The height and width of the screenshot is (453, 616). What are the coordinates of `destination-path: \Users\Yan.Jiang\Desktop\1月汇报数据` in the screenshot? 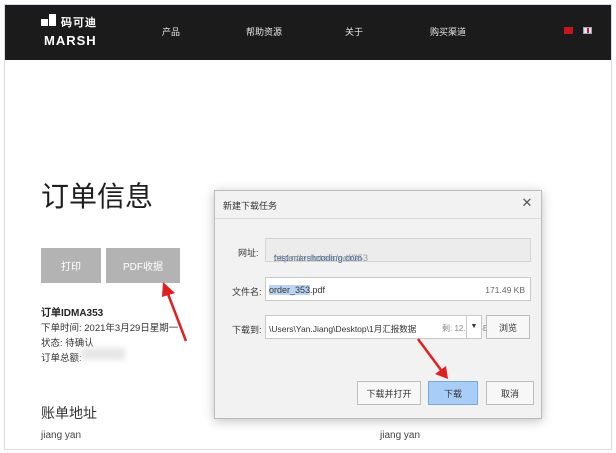 It's located at (343, 329).